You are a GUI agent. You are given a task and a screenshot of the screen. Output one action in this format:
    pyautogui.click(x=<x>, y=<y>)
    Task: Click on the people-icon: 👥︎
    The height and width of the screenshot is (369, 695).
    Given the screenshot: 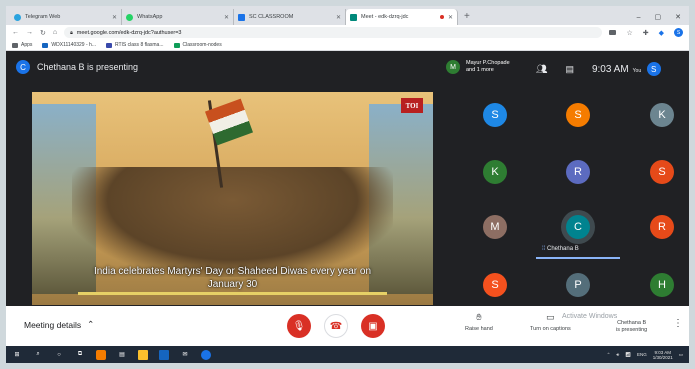 What is the action you would take?
    pyautogui.click(x=541, y=69)
    